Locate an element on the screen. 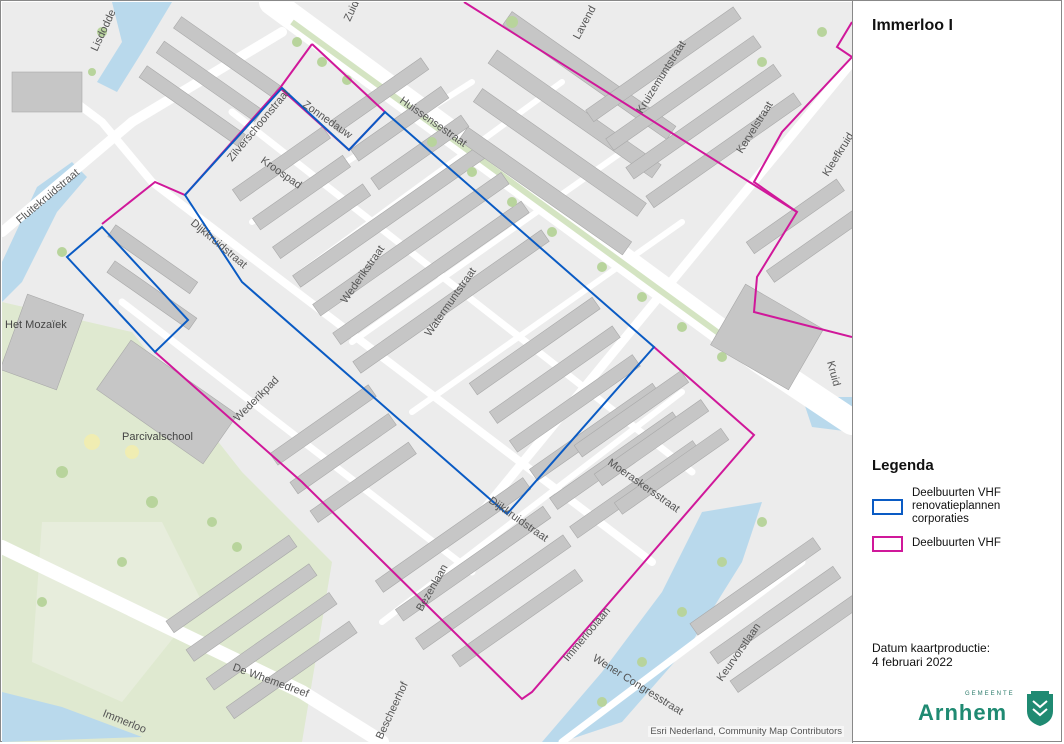 This screenshot has height=744, width=1064. place-parcivalschool: Parcivalschool is located at coordinates (157, 437).